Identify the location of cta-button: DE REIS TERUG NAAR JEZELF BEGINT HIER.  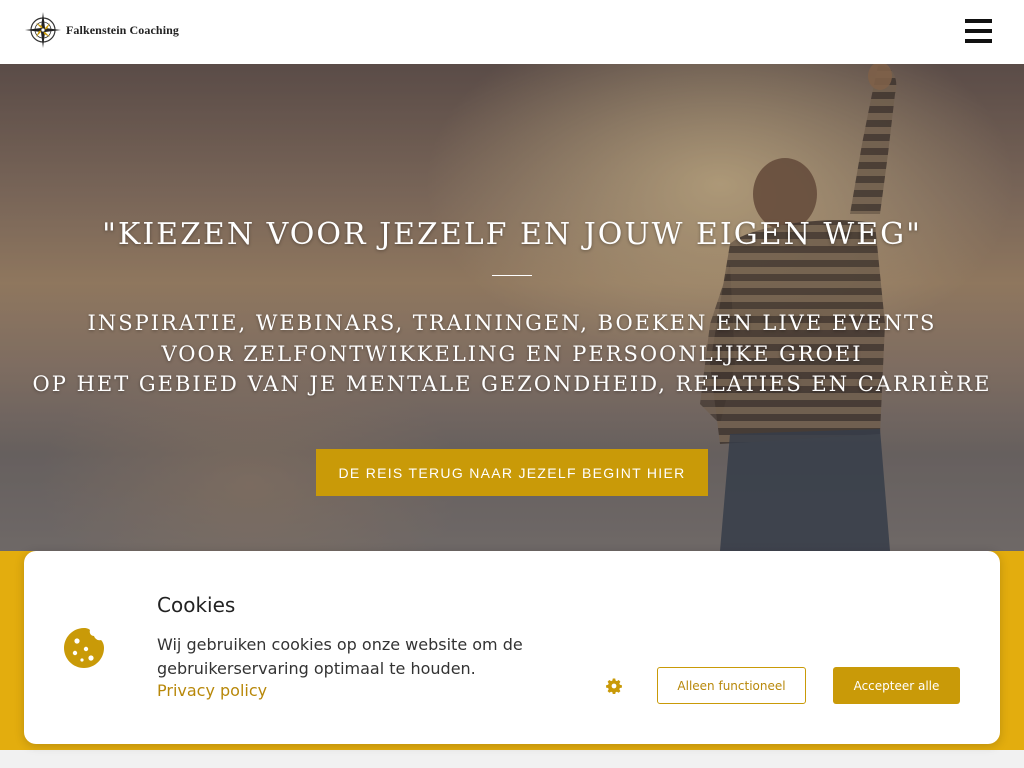
(512, 472).